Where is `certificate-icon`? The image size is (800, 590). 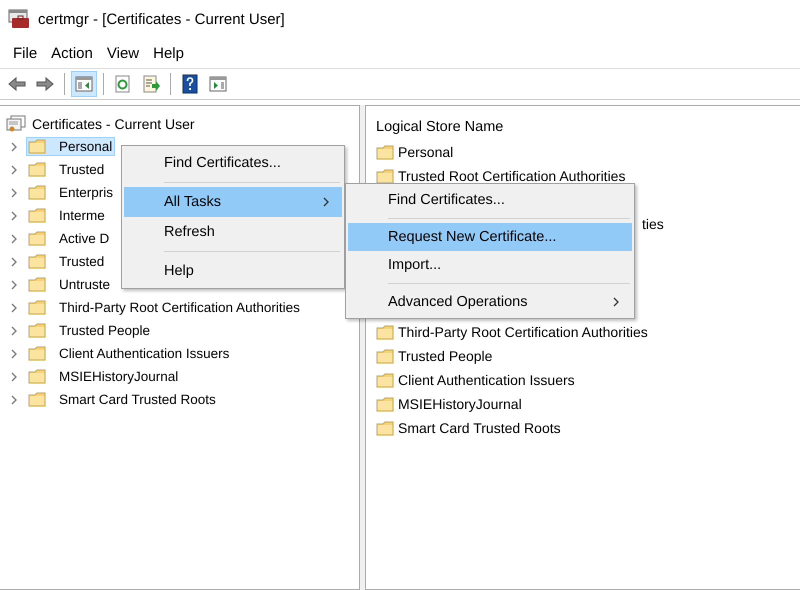
certificate-icon is located at coordinates (16, 123).